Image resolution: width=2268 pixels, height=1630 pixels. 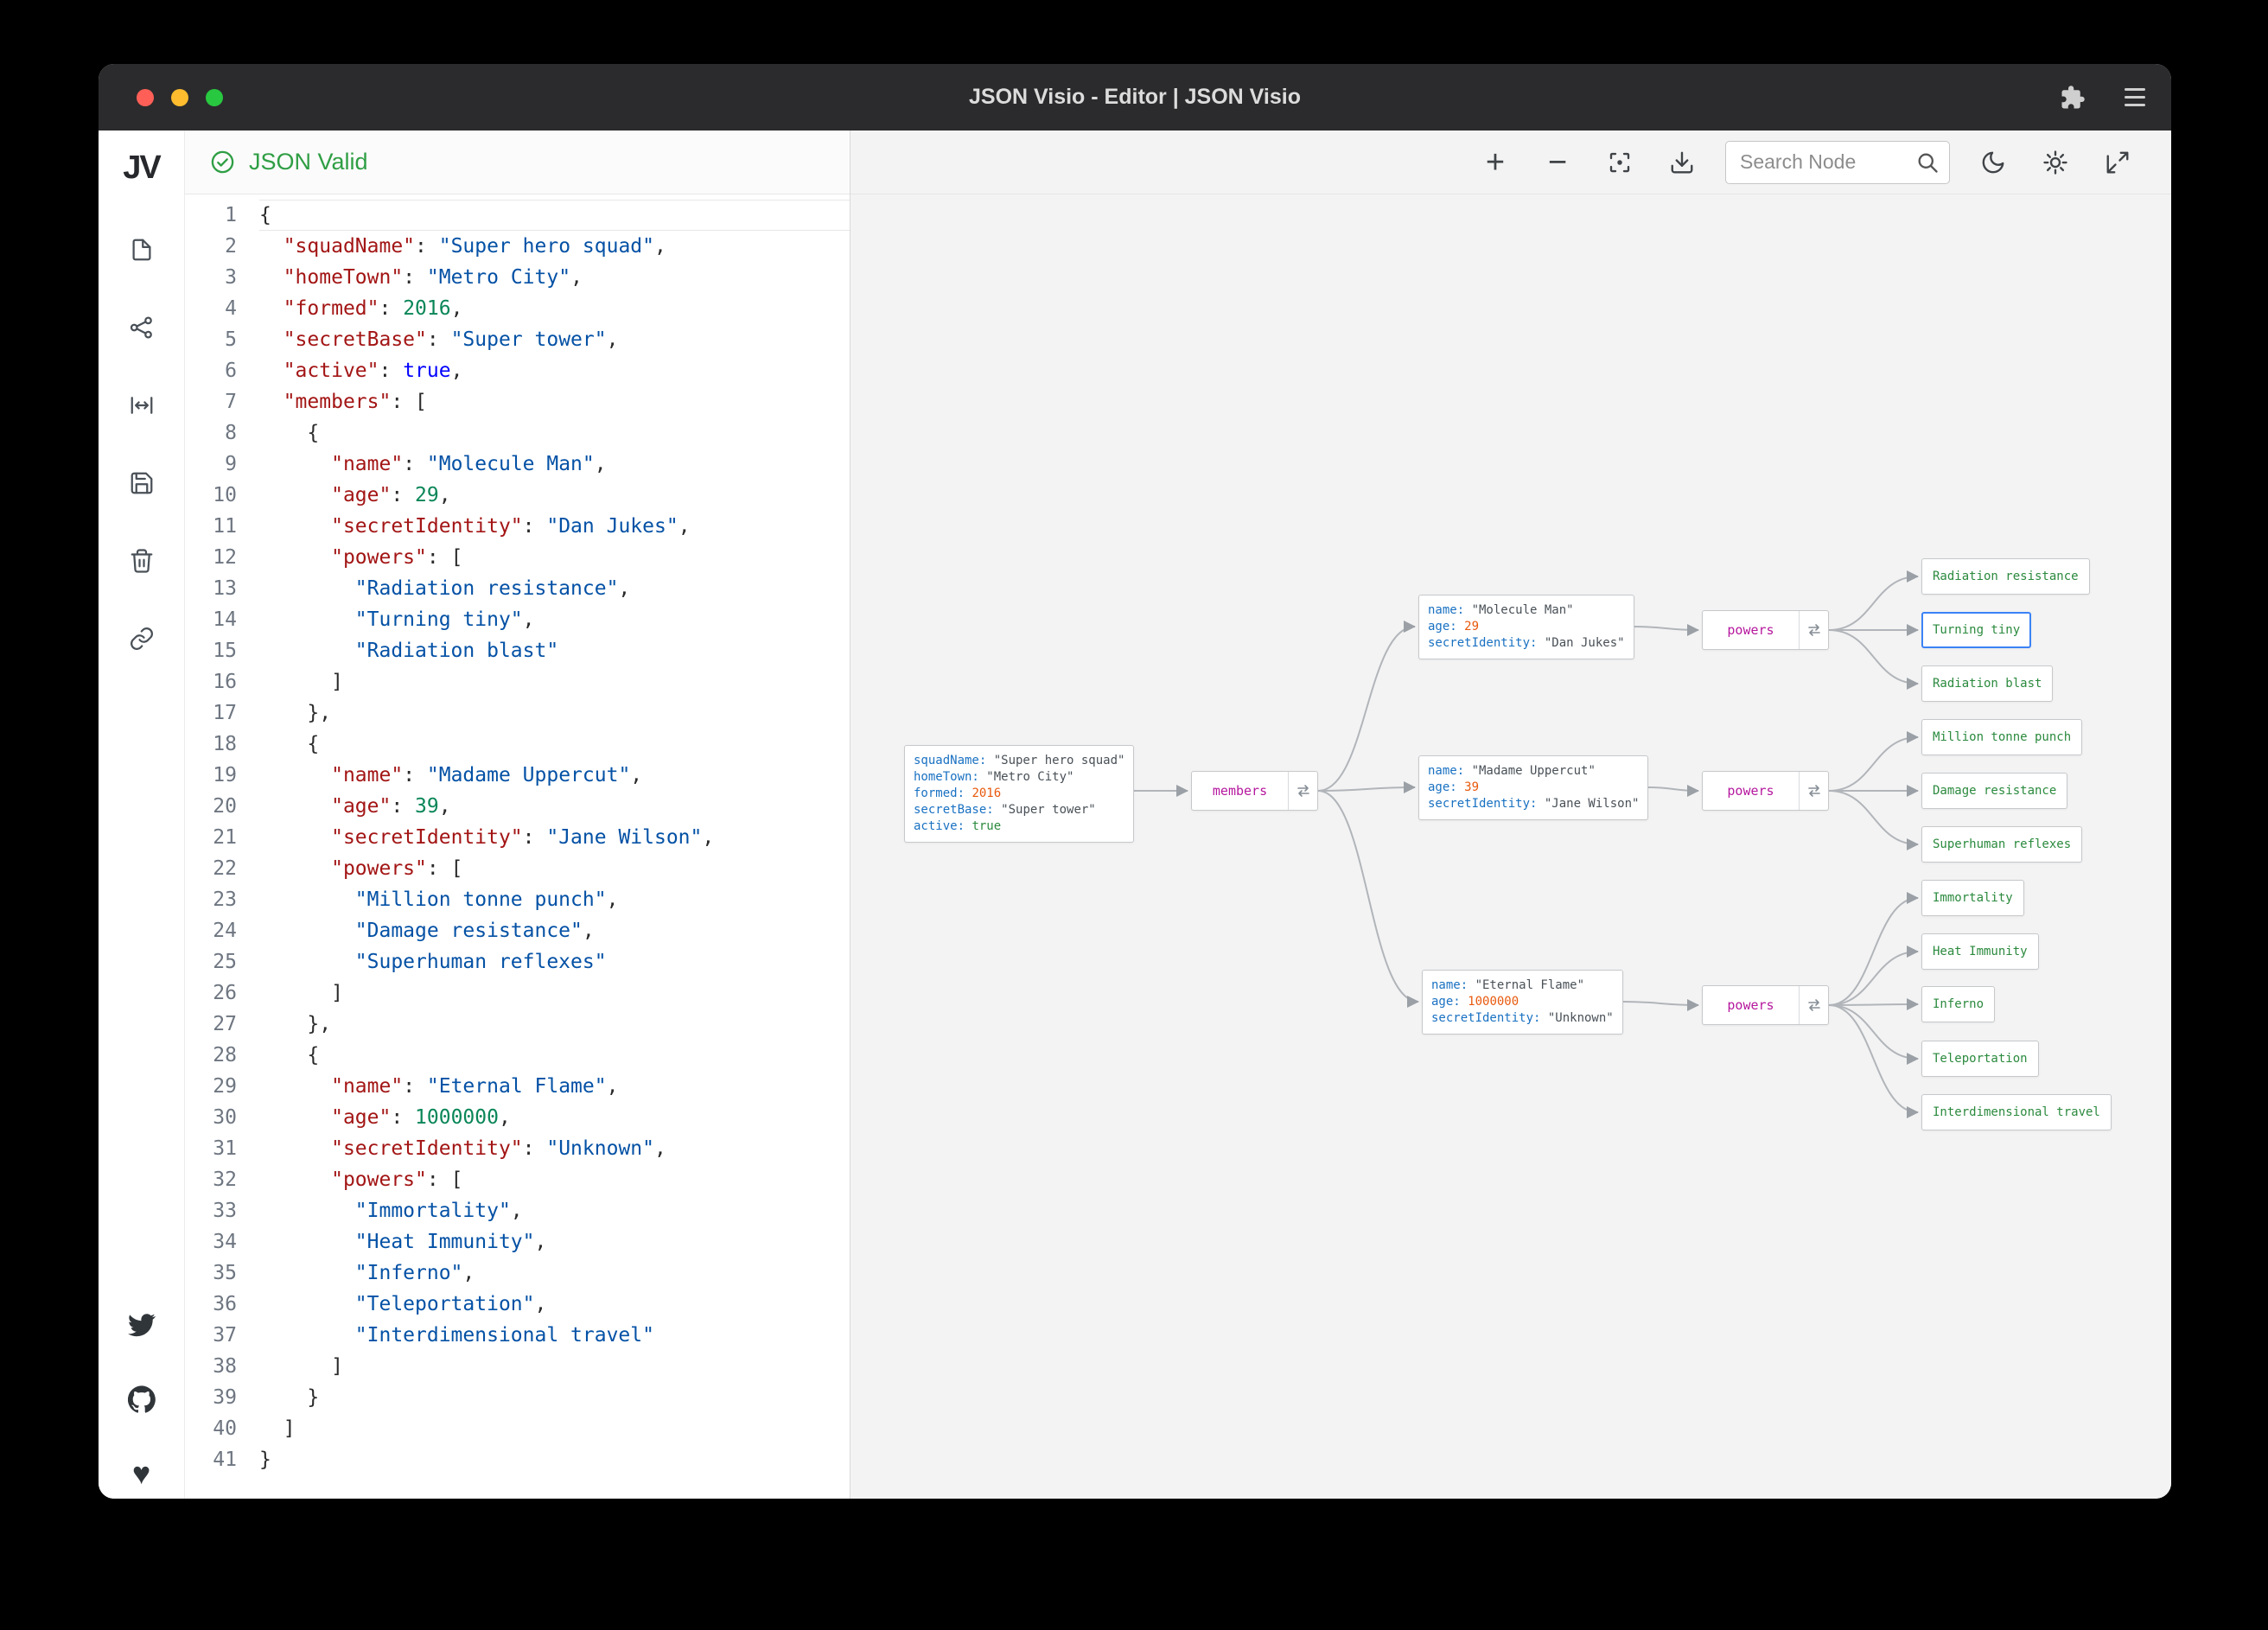 What do you see at coordinates (517, 370) in the screenshot?
I see `code-line: 6 "active": true,` at bounding box center [517, 370].